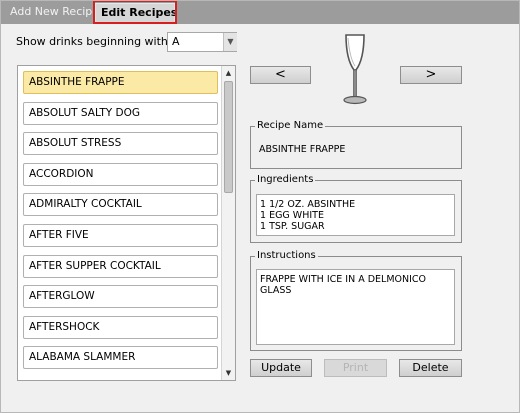  I want to click on list-scrollbar: ▲ ▼, so click(228, 223).